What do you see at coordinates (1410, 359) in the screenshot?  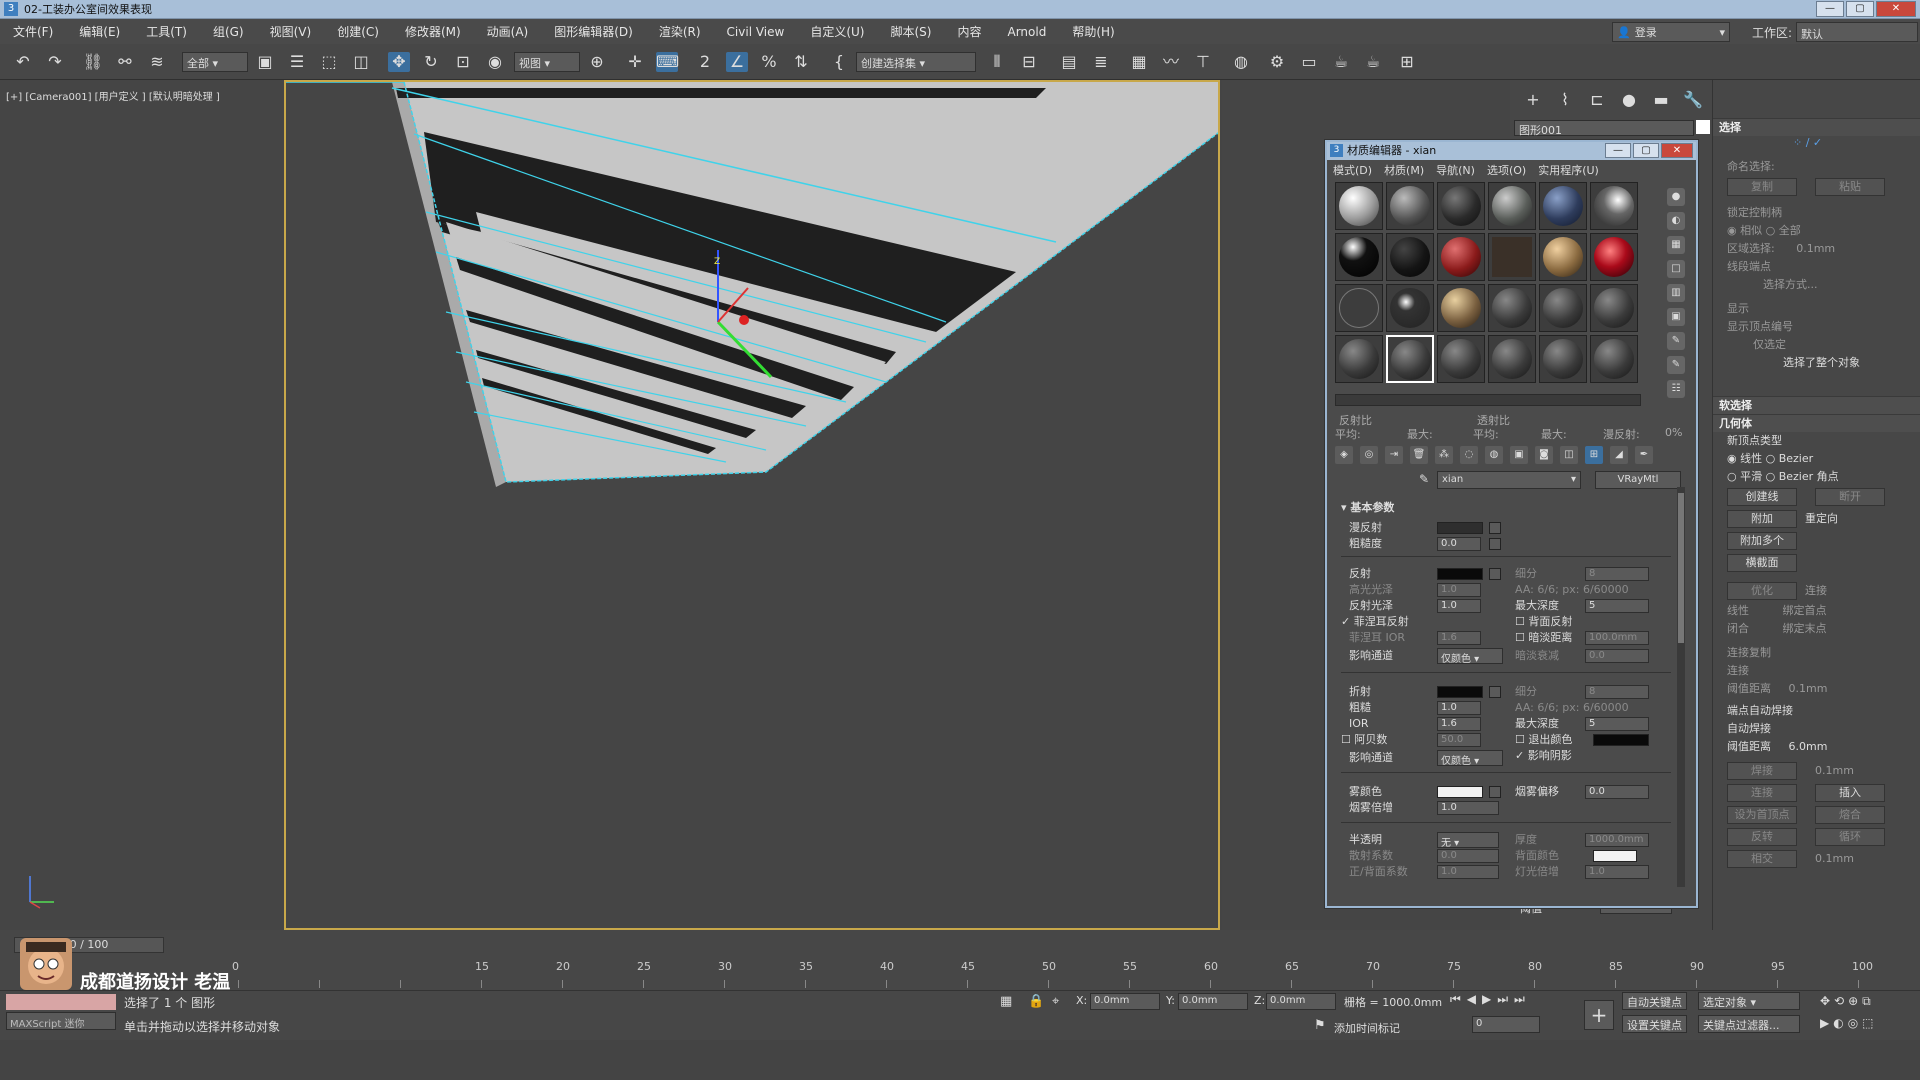 I see `sample-slot-active` at bounding box center [1410, 359].